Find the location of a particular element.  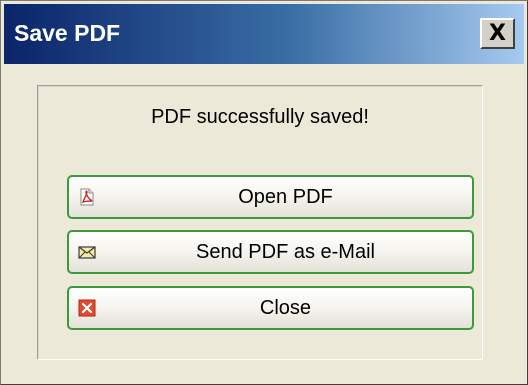

close-label: Close is located at coordinates (285, 308).